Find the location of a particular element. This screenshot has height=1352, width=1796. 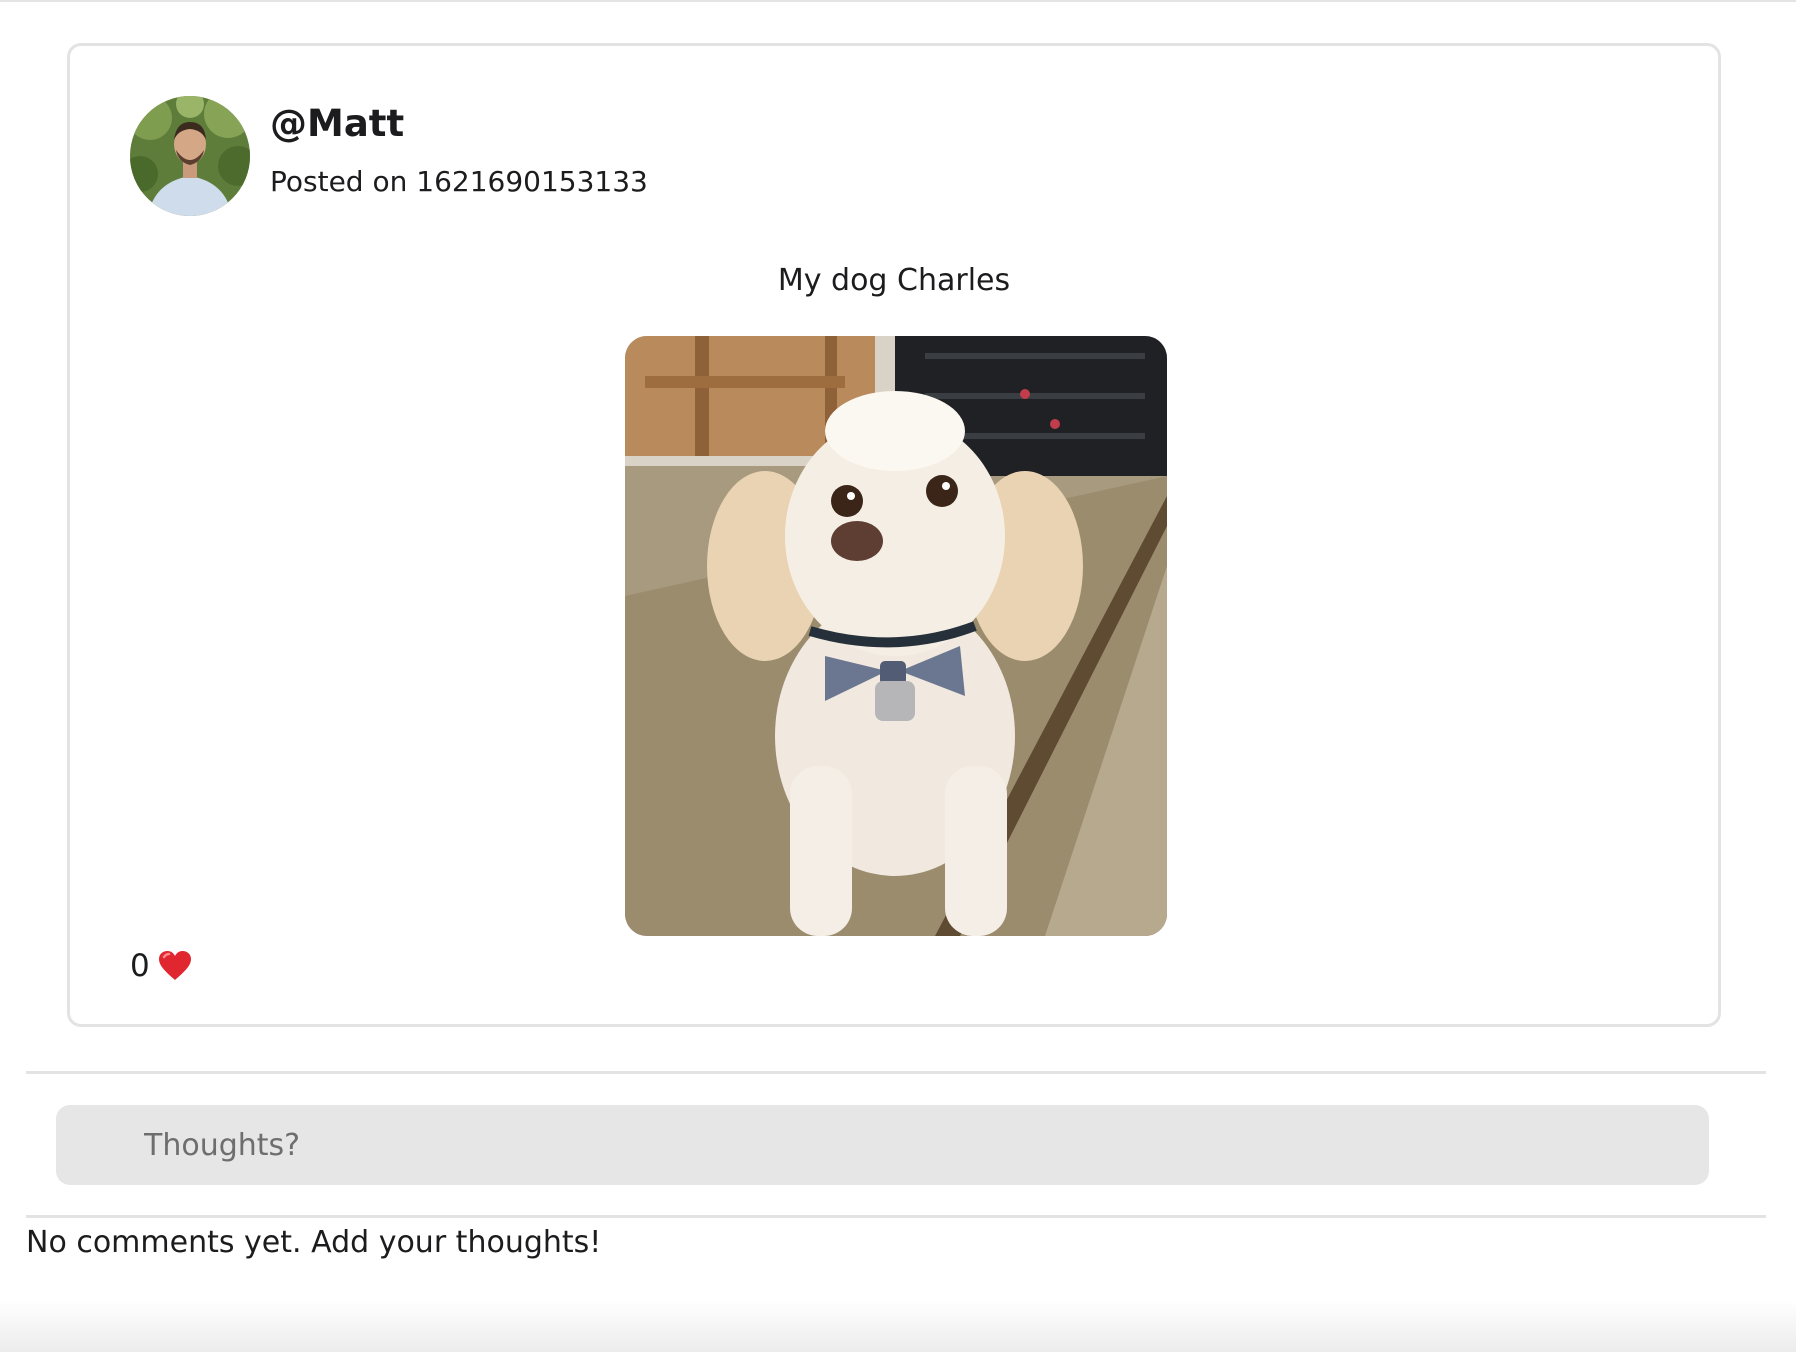

posted-value: 1621690153133 is located at coordinates (532, 181).